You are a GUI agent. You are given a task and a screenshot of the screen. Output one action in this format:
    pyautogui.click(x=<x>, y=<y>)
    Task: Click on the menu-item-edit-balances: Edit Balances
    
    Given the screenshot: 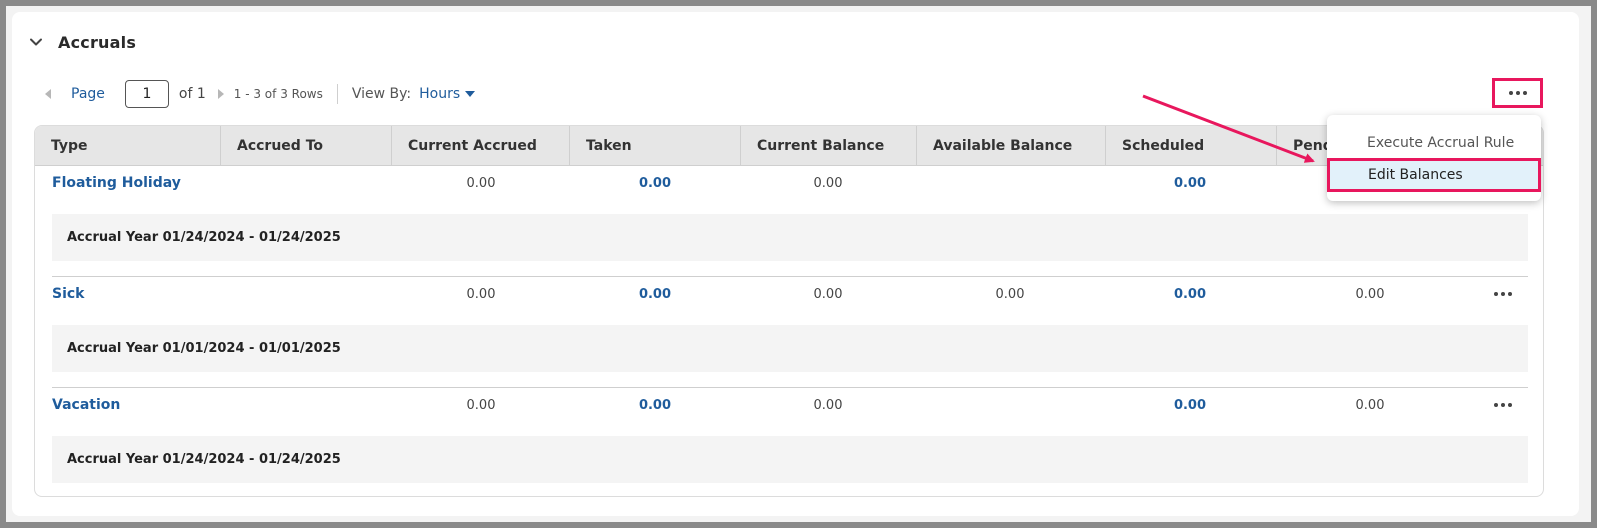 What is the action you would take?
    pyautogui.click(x=1434, y=175)
    